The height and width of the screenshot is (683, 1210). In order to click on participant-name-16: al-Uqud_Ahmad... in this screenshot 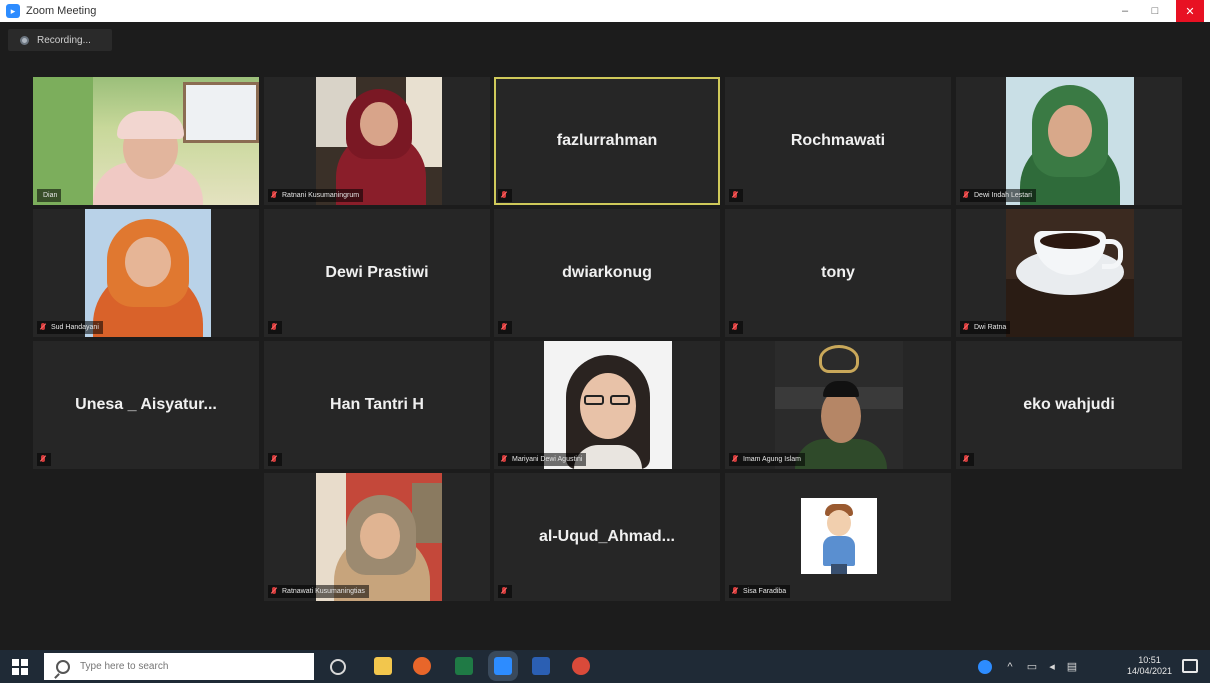, I will do `click(606, 536)`.